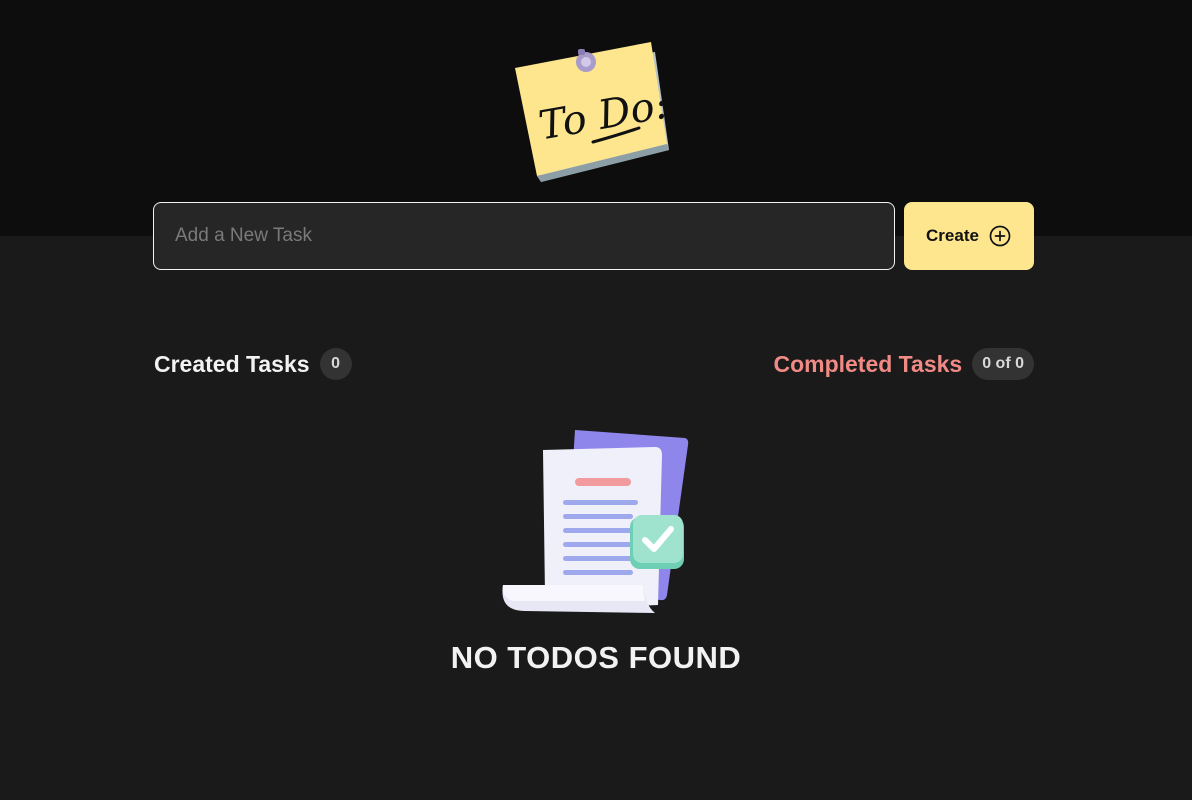 This screenshot has width=1192, height=800. I want to click on document-checklist-icon, so click(595, 521).